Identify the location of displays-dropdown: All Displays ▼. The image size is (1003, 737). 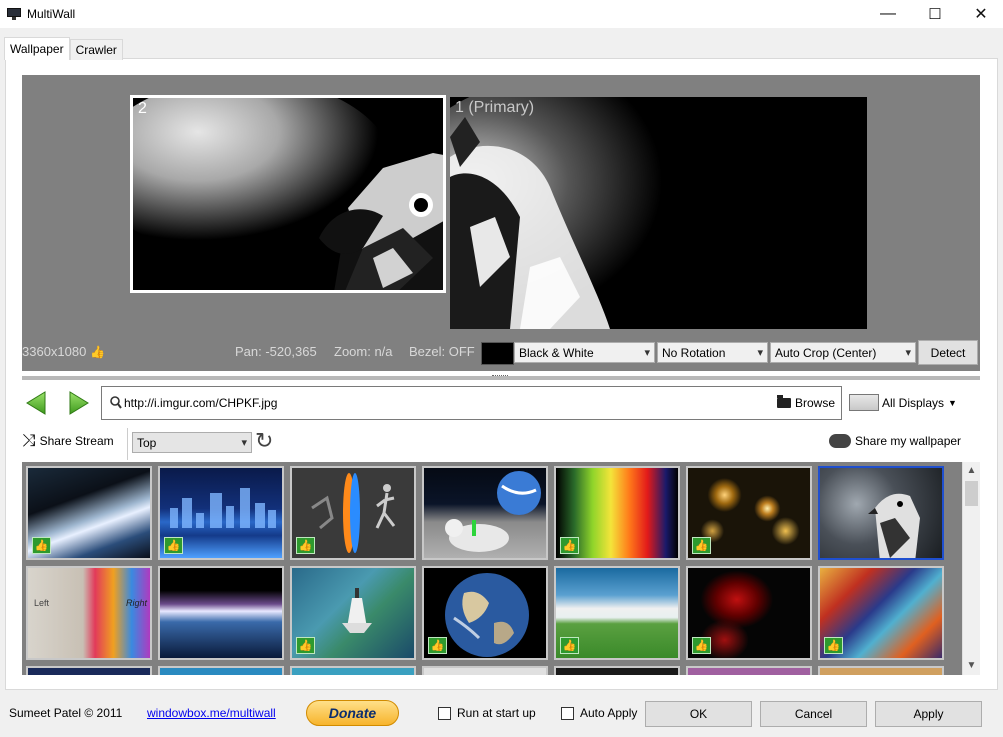
(903, 402).